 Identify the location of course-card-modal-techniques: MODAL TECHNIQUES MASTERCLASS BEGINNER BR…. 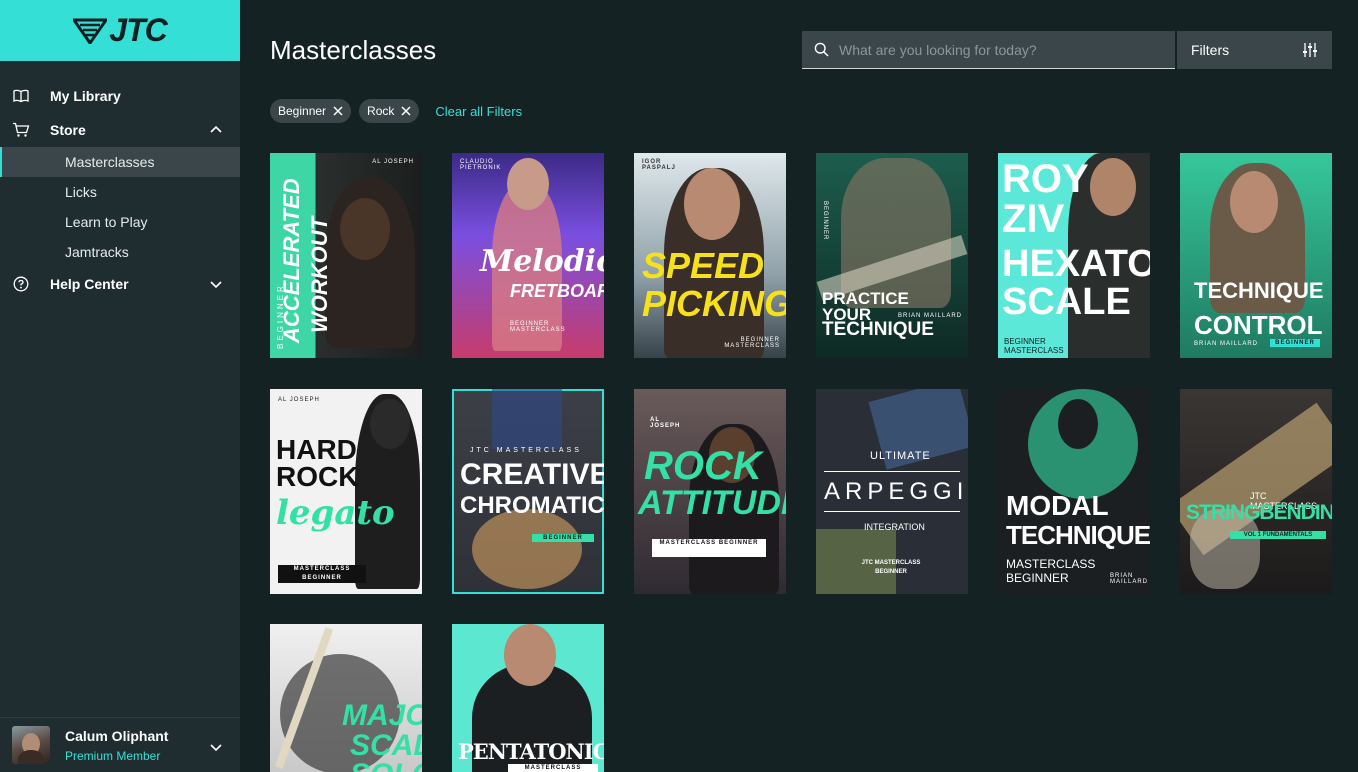
(1074, 491).